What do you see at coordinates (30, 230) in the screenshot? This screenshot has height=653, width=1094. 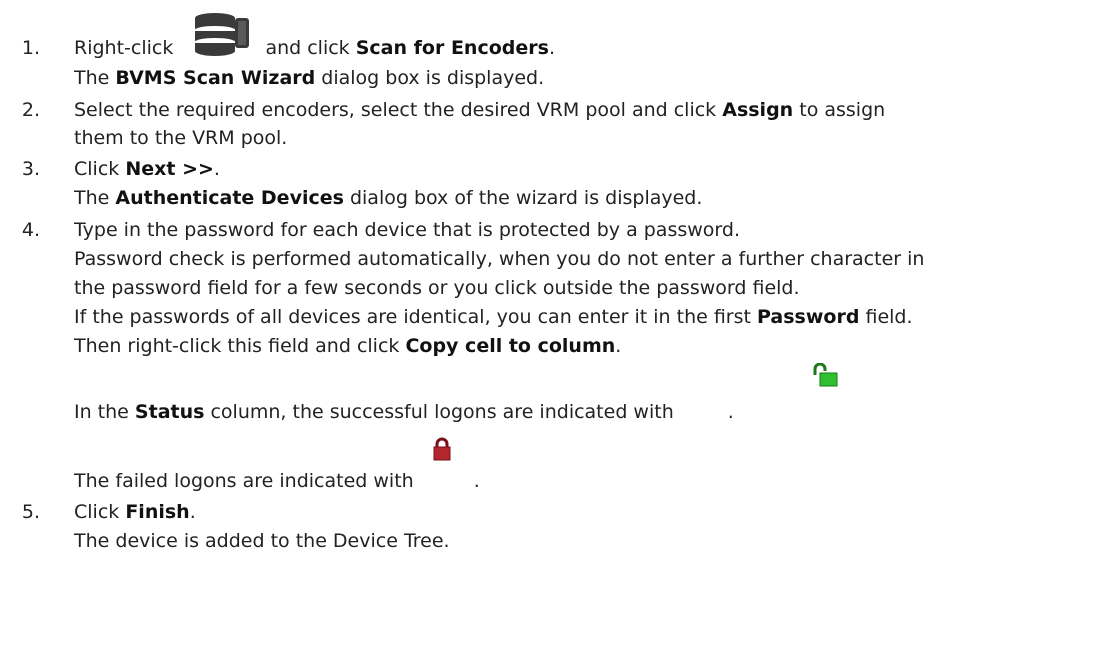 I see `step-number: 4.` at bounding box center [30, 230].